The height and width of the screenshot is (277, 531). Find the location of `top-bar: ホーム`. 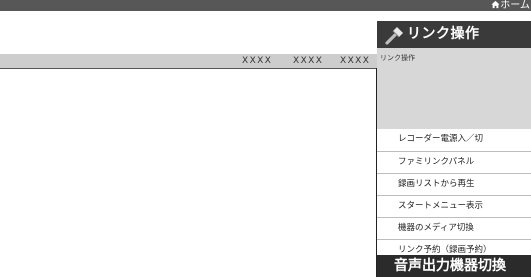

top-bar: ホーム is located at coordinates (265, 5).